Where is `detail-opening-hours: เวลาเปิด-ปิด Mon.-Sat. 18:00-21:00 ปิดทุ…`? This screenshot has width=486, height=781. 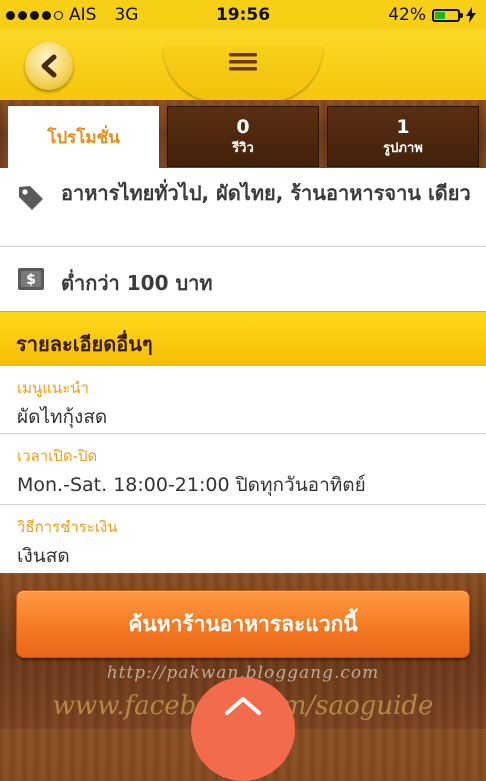
detail-opening-hours: เวลาเปิด-ปิด Mon.-Sat. 18:00-21:00 ปิดทุ… is located at coordinates (243, 469).